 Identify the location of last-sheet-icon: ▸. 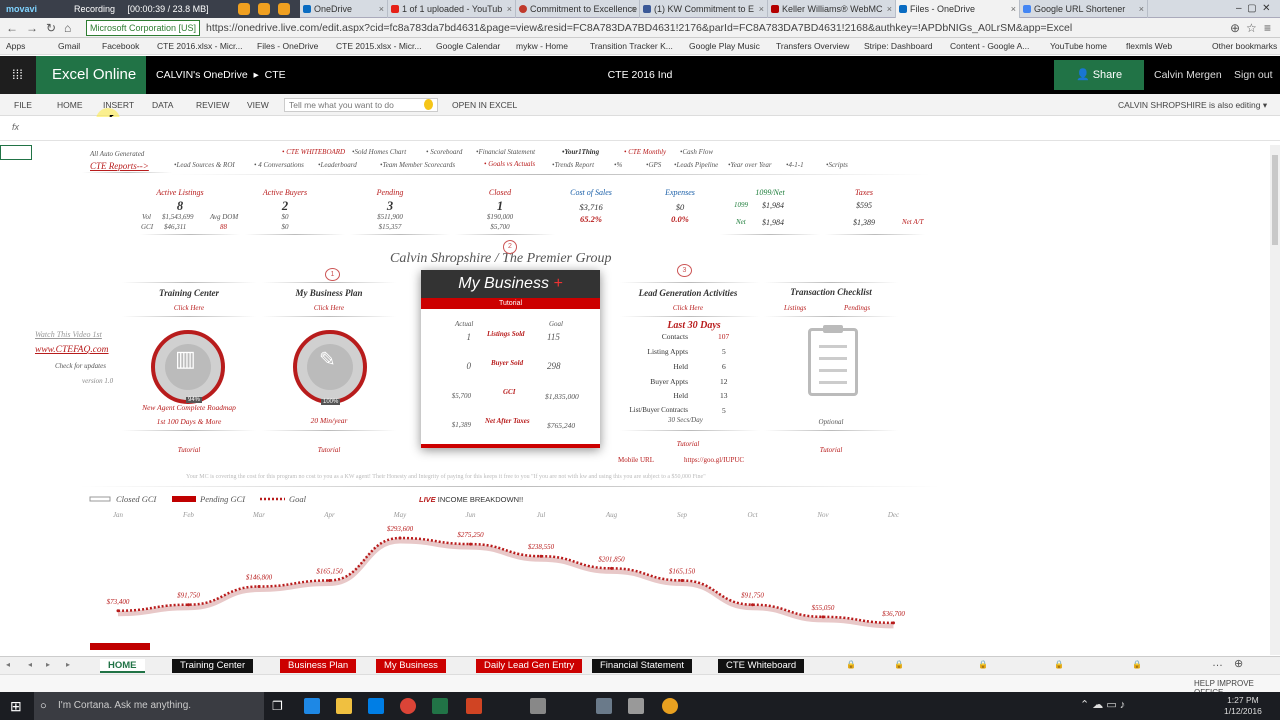
(68, 664).